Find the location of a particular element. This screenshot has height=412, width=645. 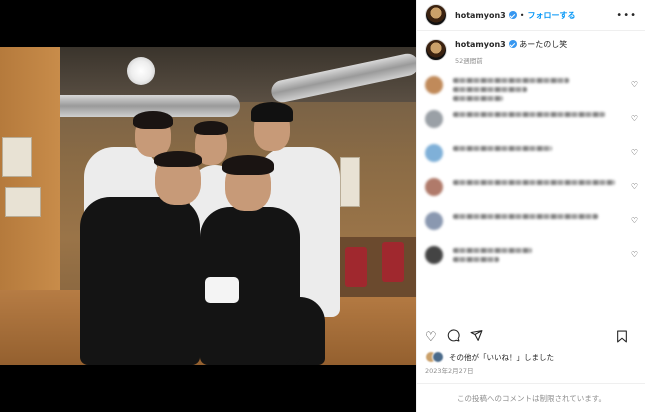

photo-wall is located at coordinates (30, 177).